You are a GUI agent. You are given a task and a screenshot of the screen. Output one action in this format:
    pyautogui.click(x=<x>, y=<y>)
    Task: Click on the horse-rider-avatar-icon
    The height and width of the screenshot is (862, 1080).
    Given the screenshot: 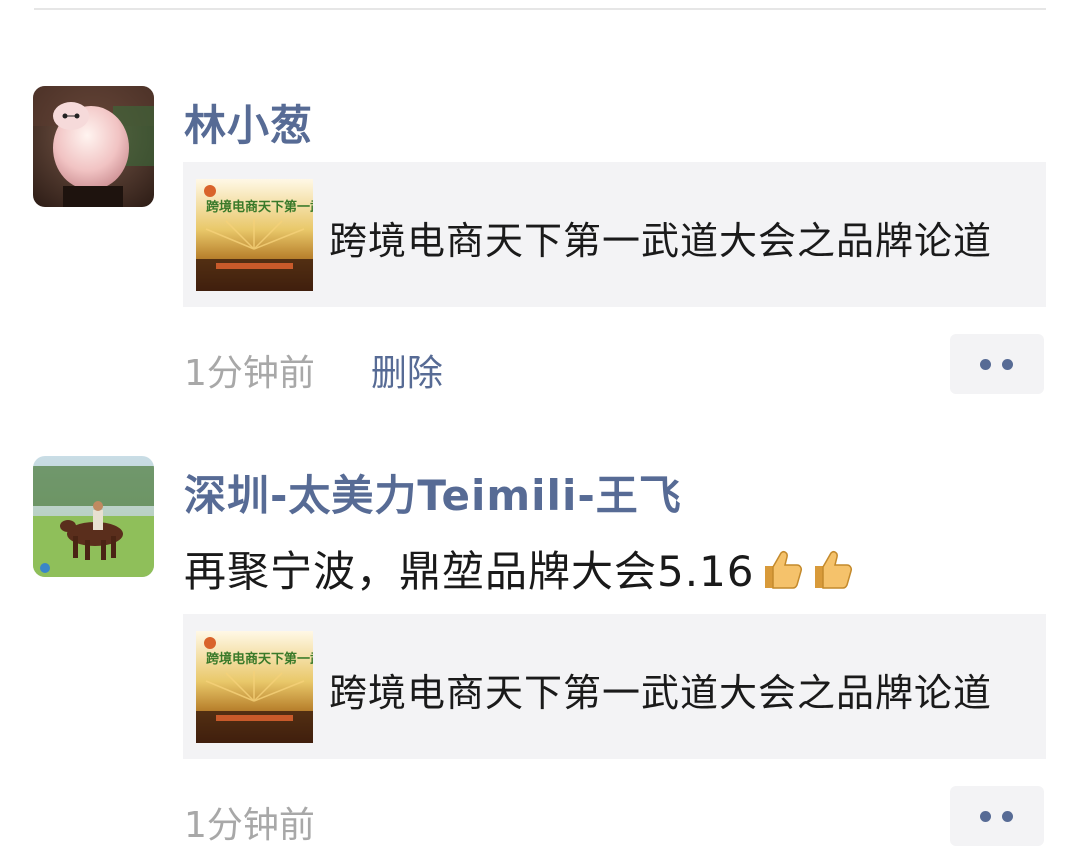 What is the action you would take?
    pyautogui.click(x=93, y=516)
    